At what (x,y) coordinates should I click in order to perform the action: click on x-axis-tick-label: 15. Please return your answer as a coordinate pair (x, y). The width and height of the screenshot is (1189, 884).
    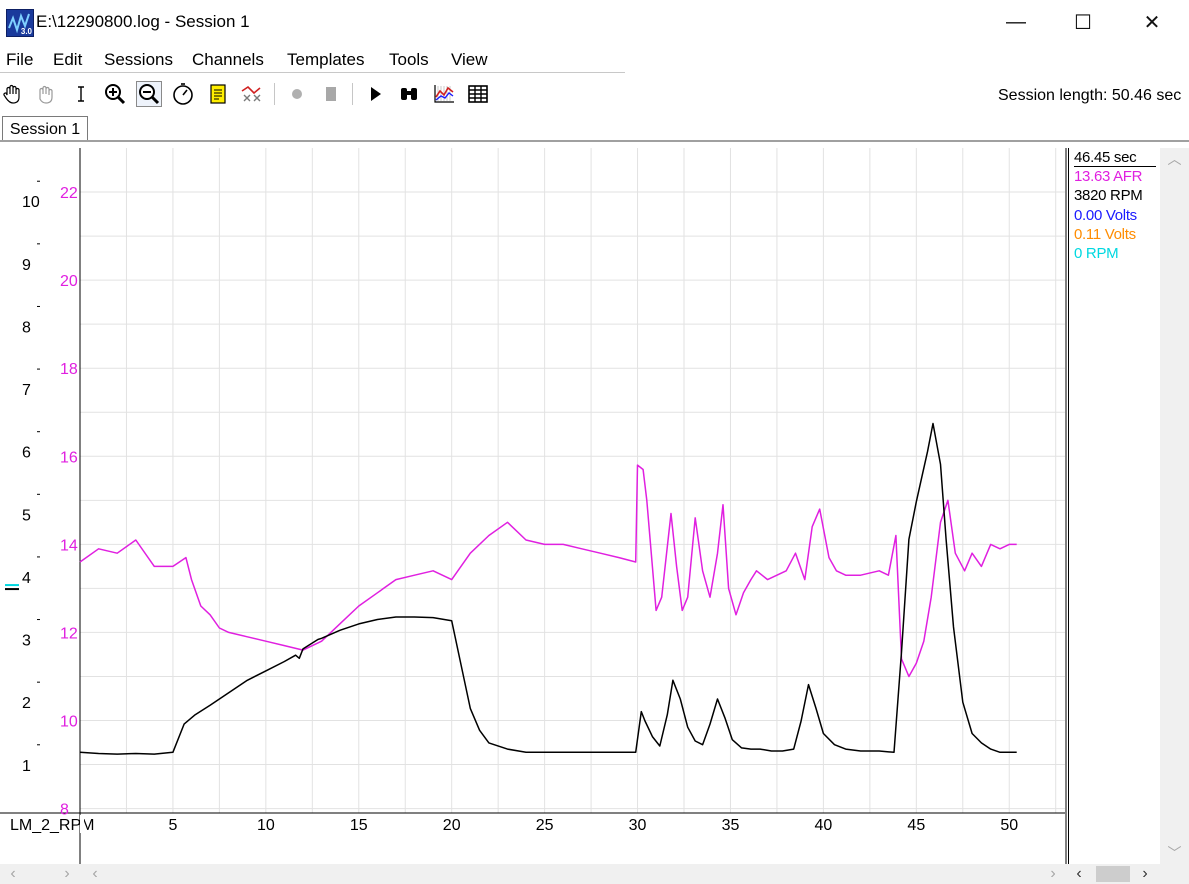
    Looking at the image, I should click on (359, 825).